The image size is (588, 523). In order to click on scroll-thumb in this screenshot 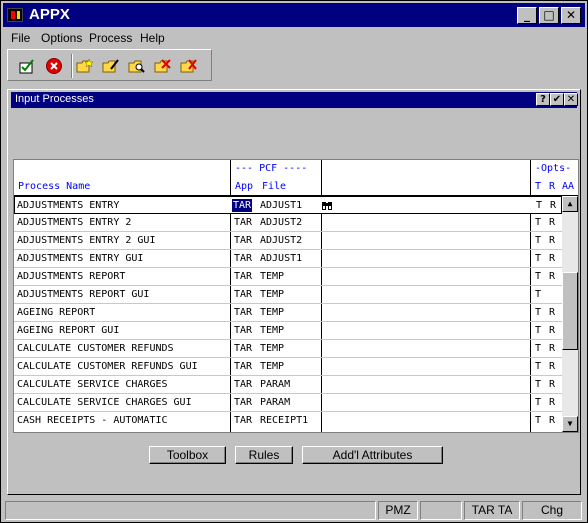, I will do `click(570, 311)`.